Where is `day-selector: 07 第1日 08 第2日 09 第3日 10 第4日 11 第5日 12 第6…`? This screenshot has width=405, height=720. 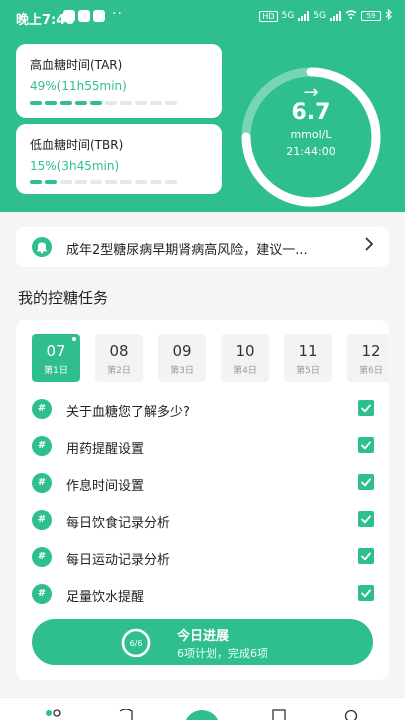
day-selector: 07 第1日 08 第2日 09 第3日 10 第4日 11 第5日 12 第6… is located at coordinates (210, 359).